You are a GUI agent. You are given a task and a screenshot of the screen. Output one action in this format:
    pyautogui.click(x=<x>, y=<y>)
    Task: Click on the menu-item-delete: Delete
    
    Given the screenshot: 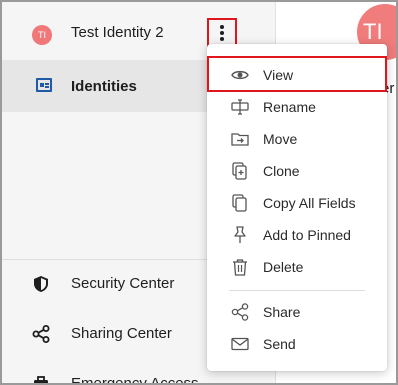 What is the action you would take?
    pyautogui.click(x=297, y=267)
    